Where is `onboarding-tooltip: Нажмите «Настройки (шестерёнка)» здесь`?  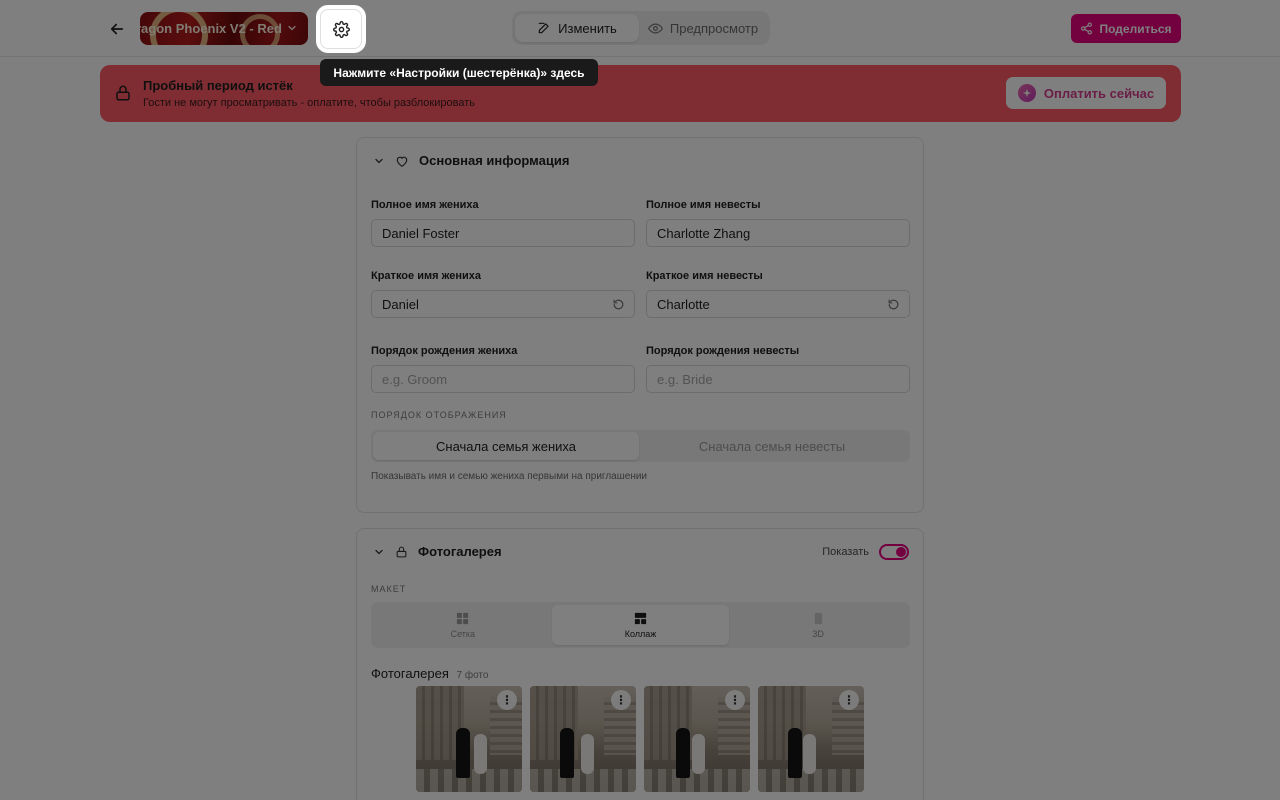 onboarding-tooltip: Нажмите «Настройки (шестерёнка)» здесь is located at coordinates (459, 72).